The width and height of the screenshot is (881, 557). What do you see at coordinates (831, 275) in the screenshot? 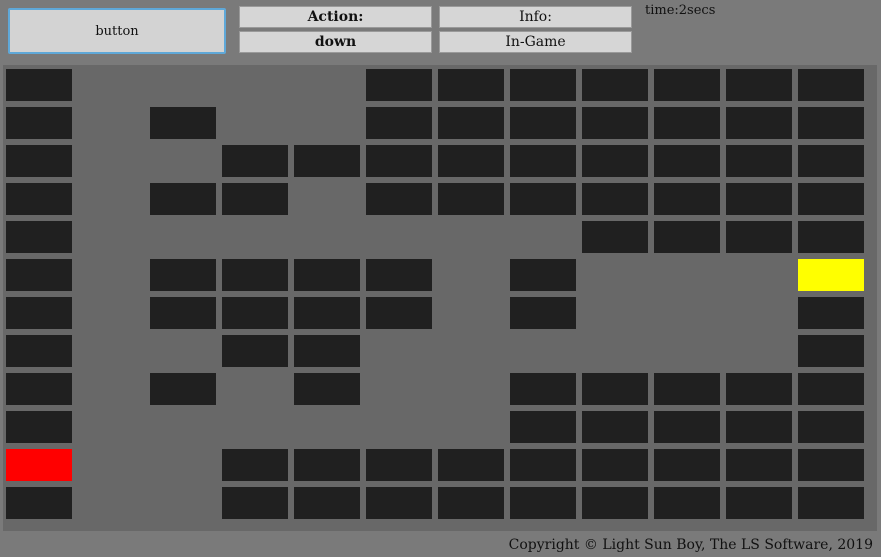
I see `goal-cell` at bounding box center [831, 275].